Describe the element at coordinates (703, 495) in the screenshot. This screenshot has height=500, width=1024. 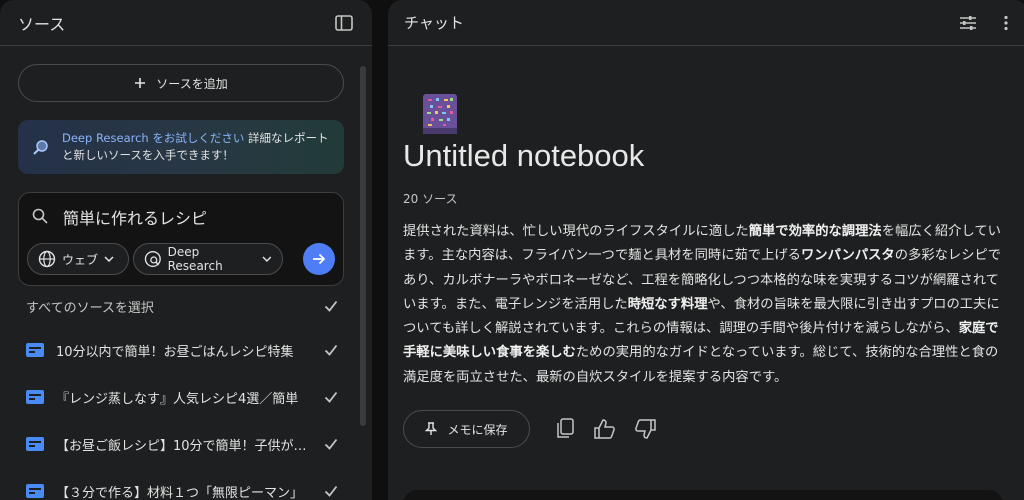
I see `chat-input-area` at that location.